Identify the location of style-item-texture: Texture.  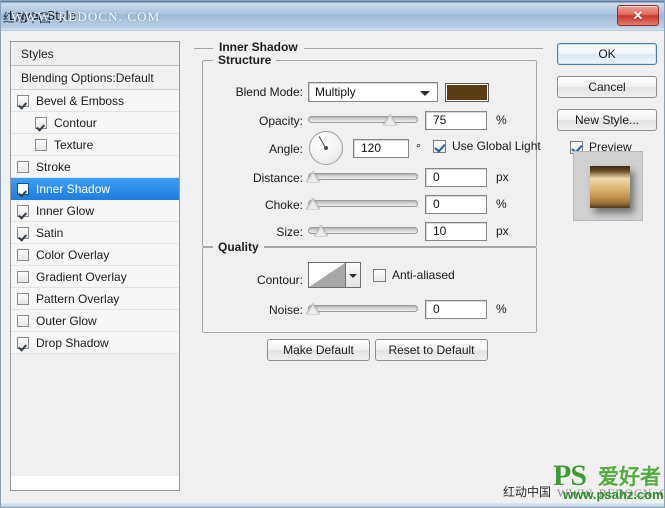
(95, 145).